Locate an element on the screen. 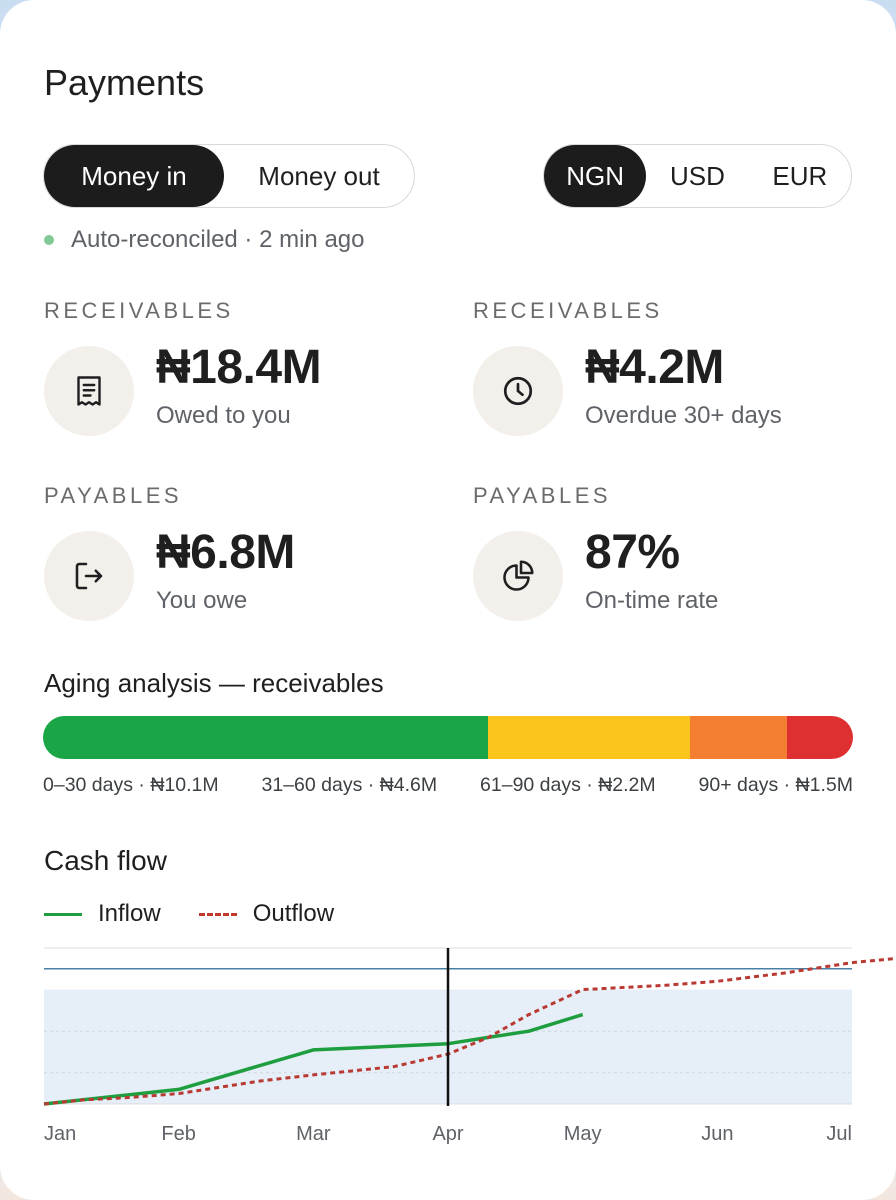 This screenshot has width=896, height=1200. cash-flow-legend: Inflow Outflow is located at coordinates (208, 914).